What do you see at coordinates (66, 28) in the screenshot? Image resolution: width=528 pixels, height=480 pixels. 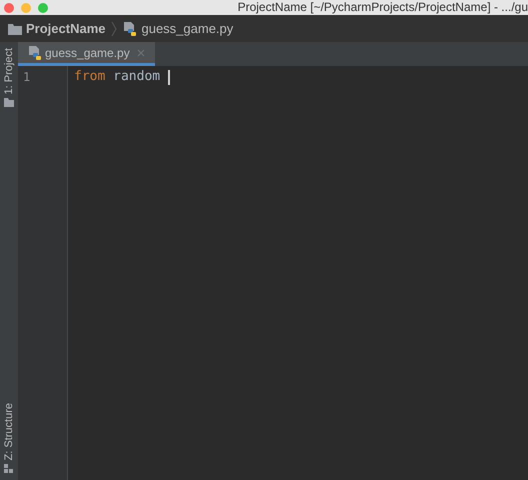 I see `breadcrumb-item: ProjectName` at bounding box center [66, 28].